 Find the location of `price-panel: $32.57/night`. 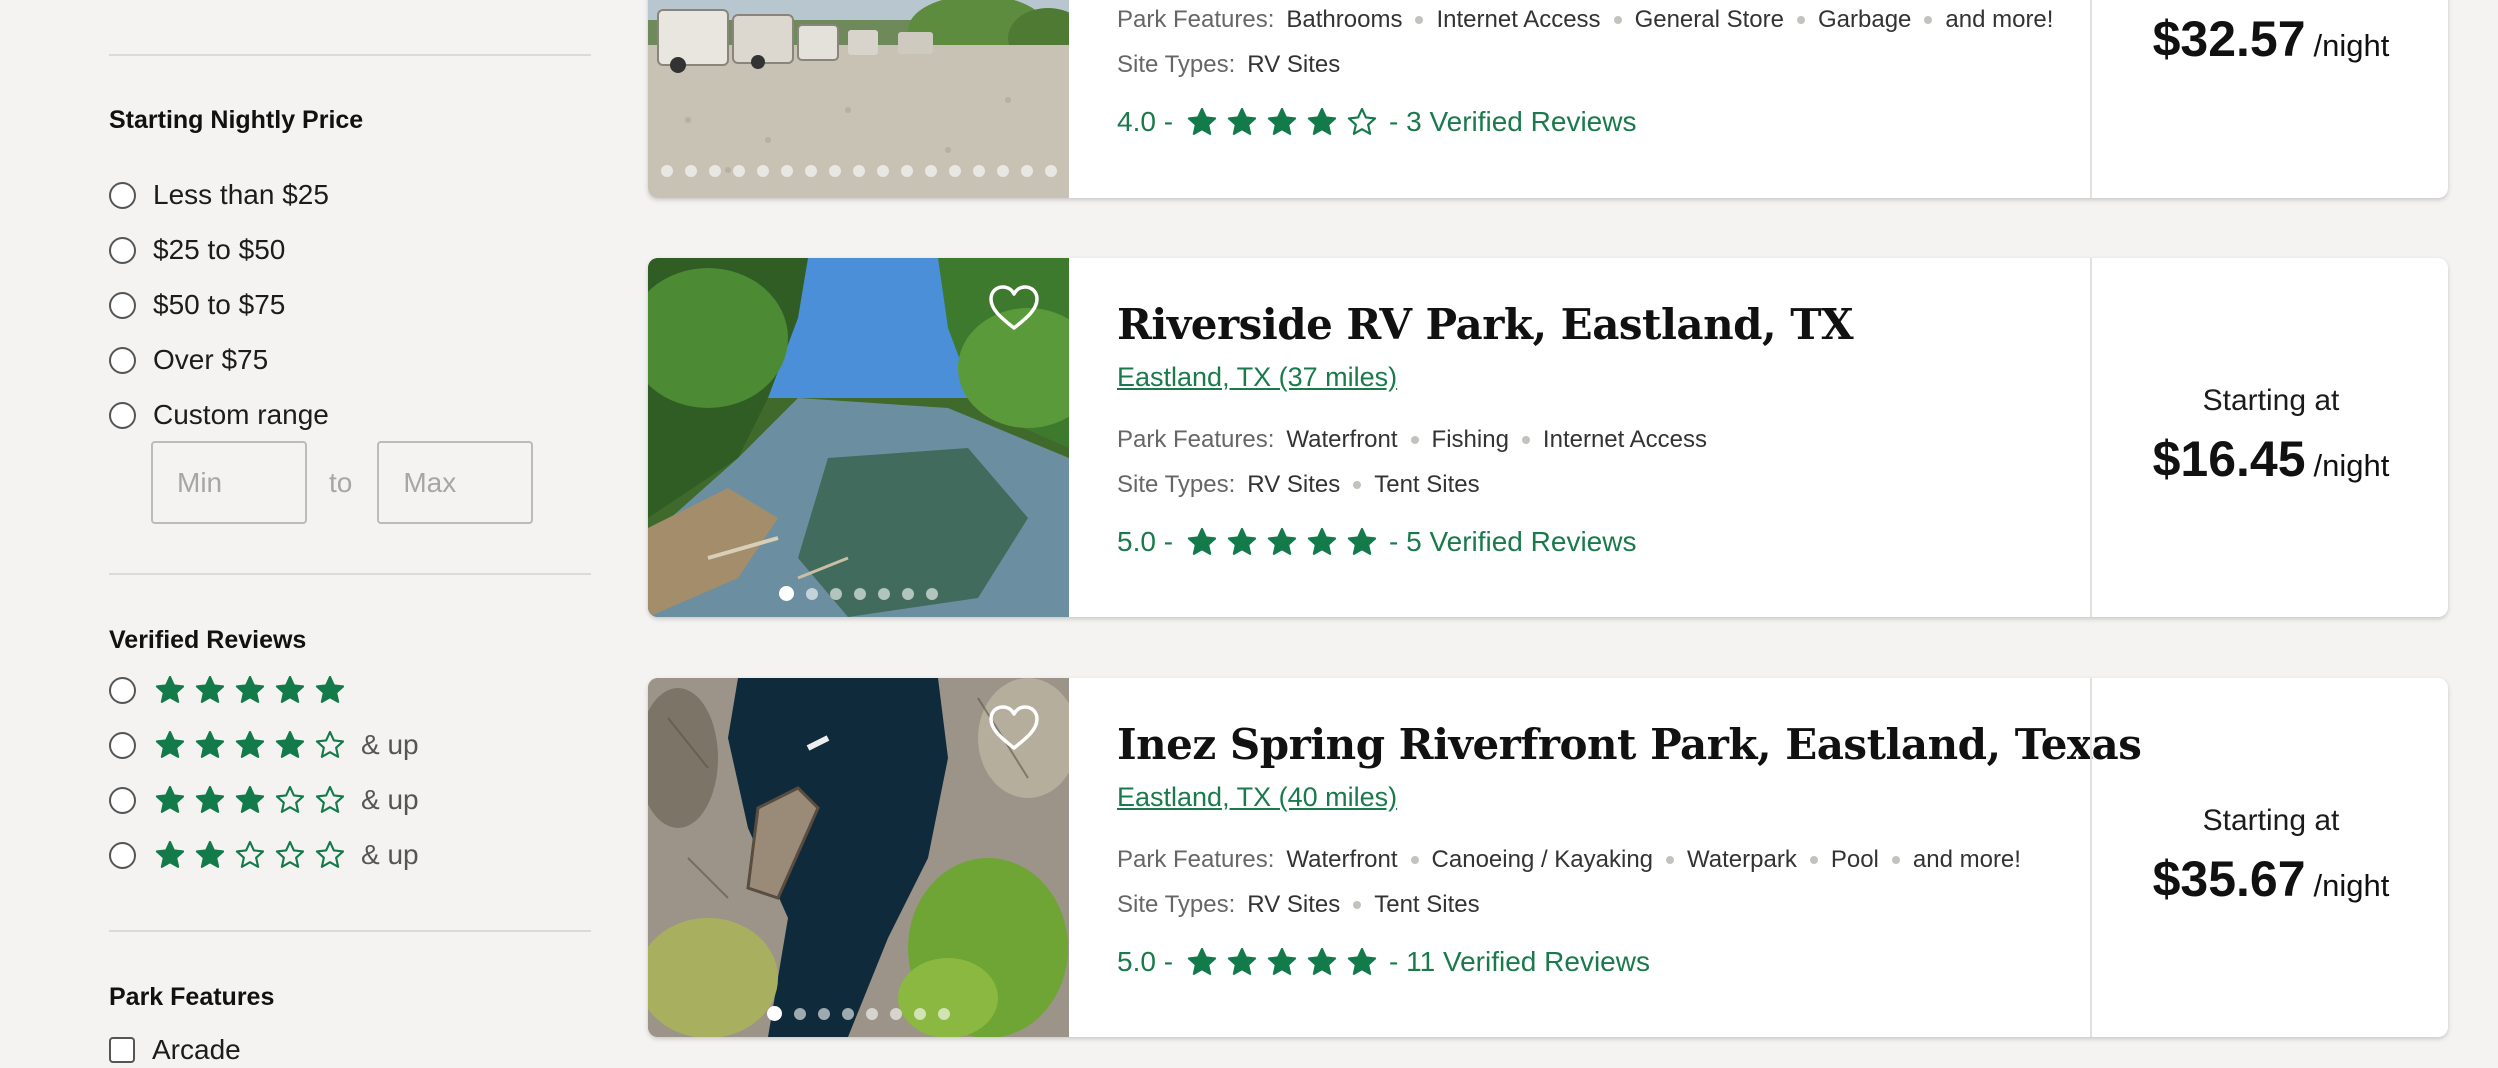

price-panel: $32.57/night is located at coordinates (2269, 99).